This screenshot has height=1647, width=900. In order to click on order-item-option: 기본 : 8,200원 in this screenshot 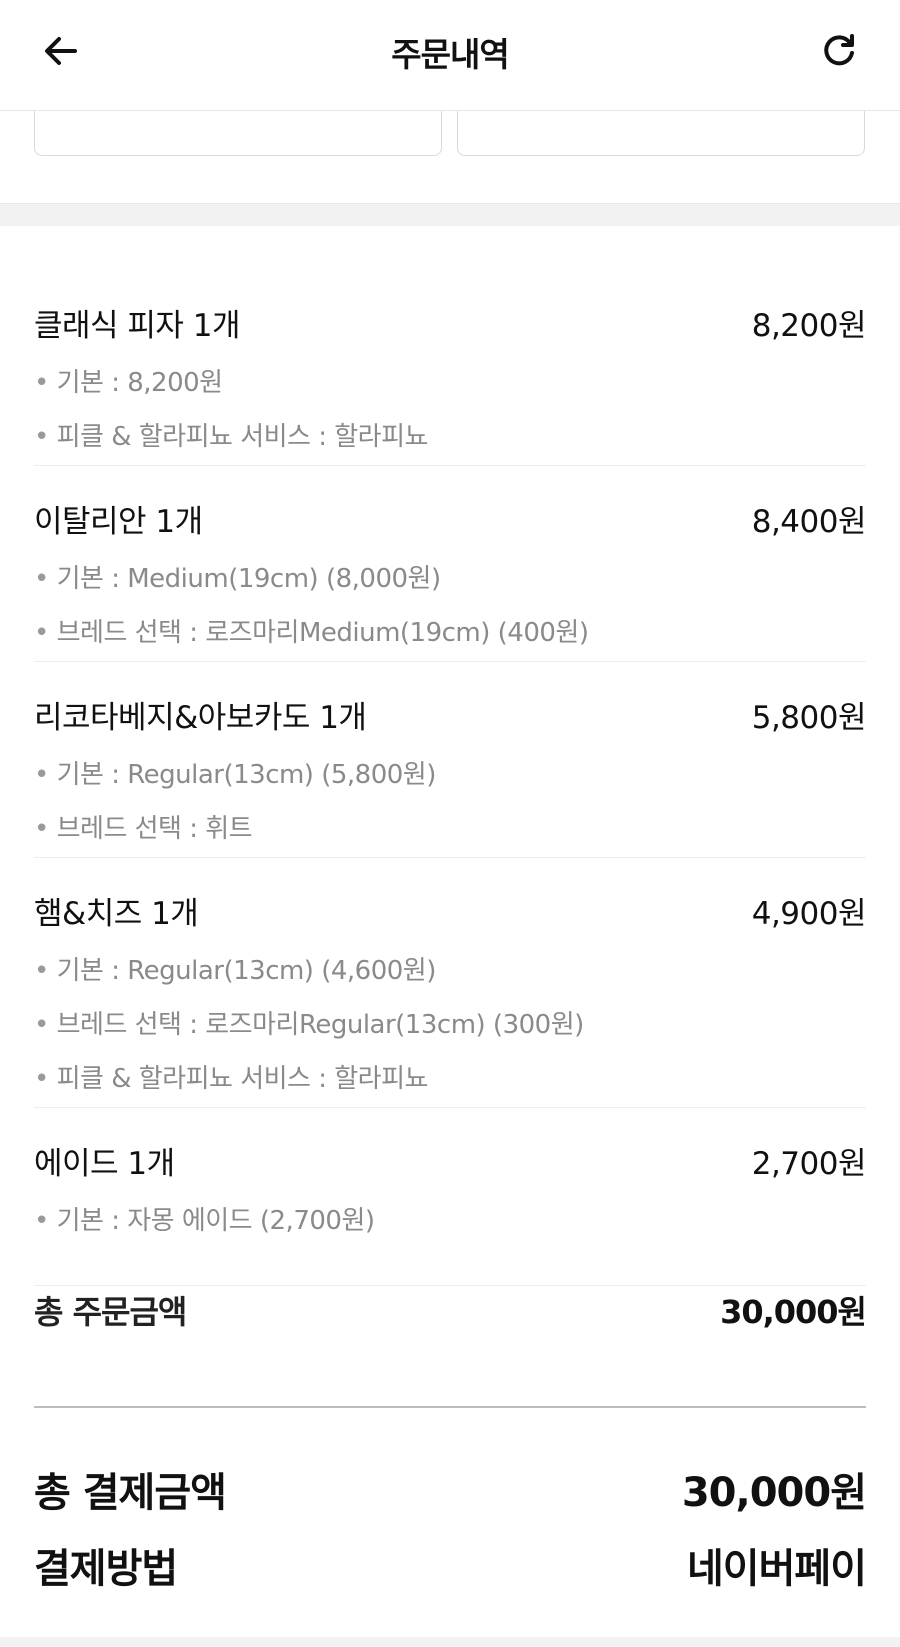, I will do `click(450, 380)`.